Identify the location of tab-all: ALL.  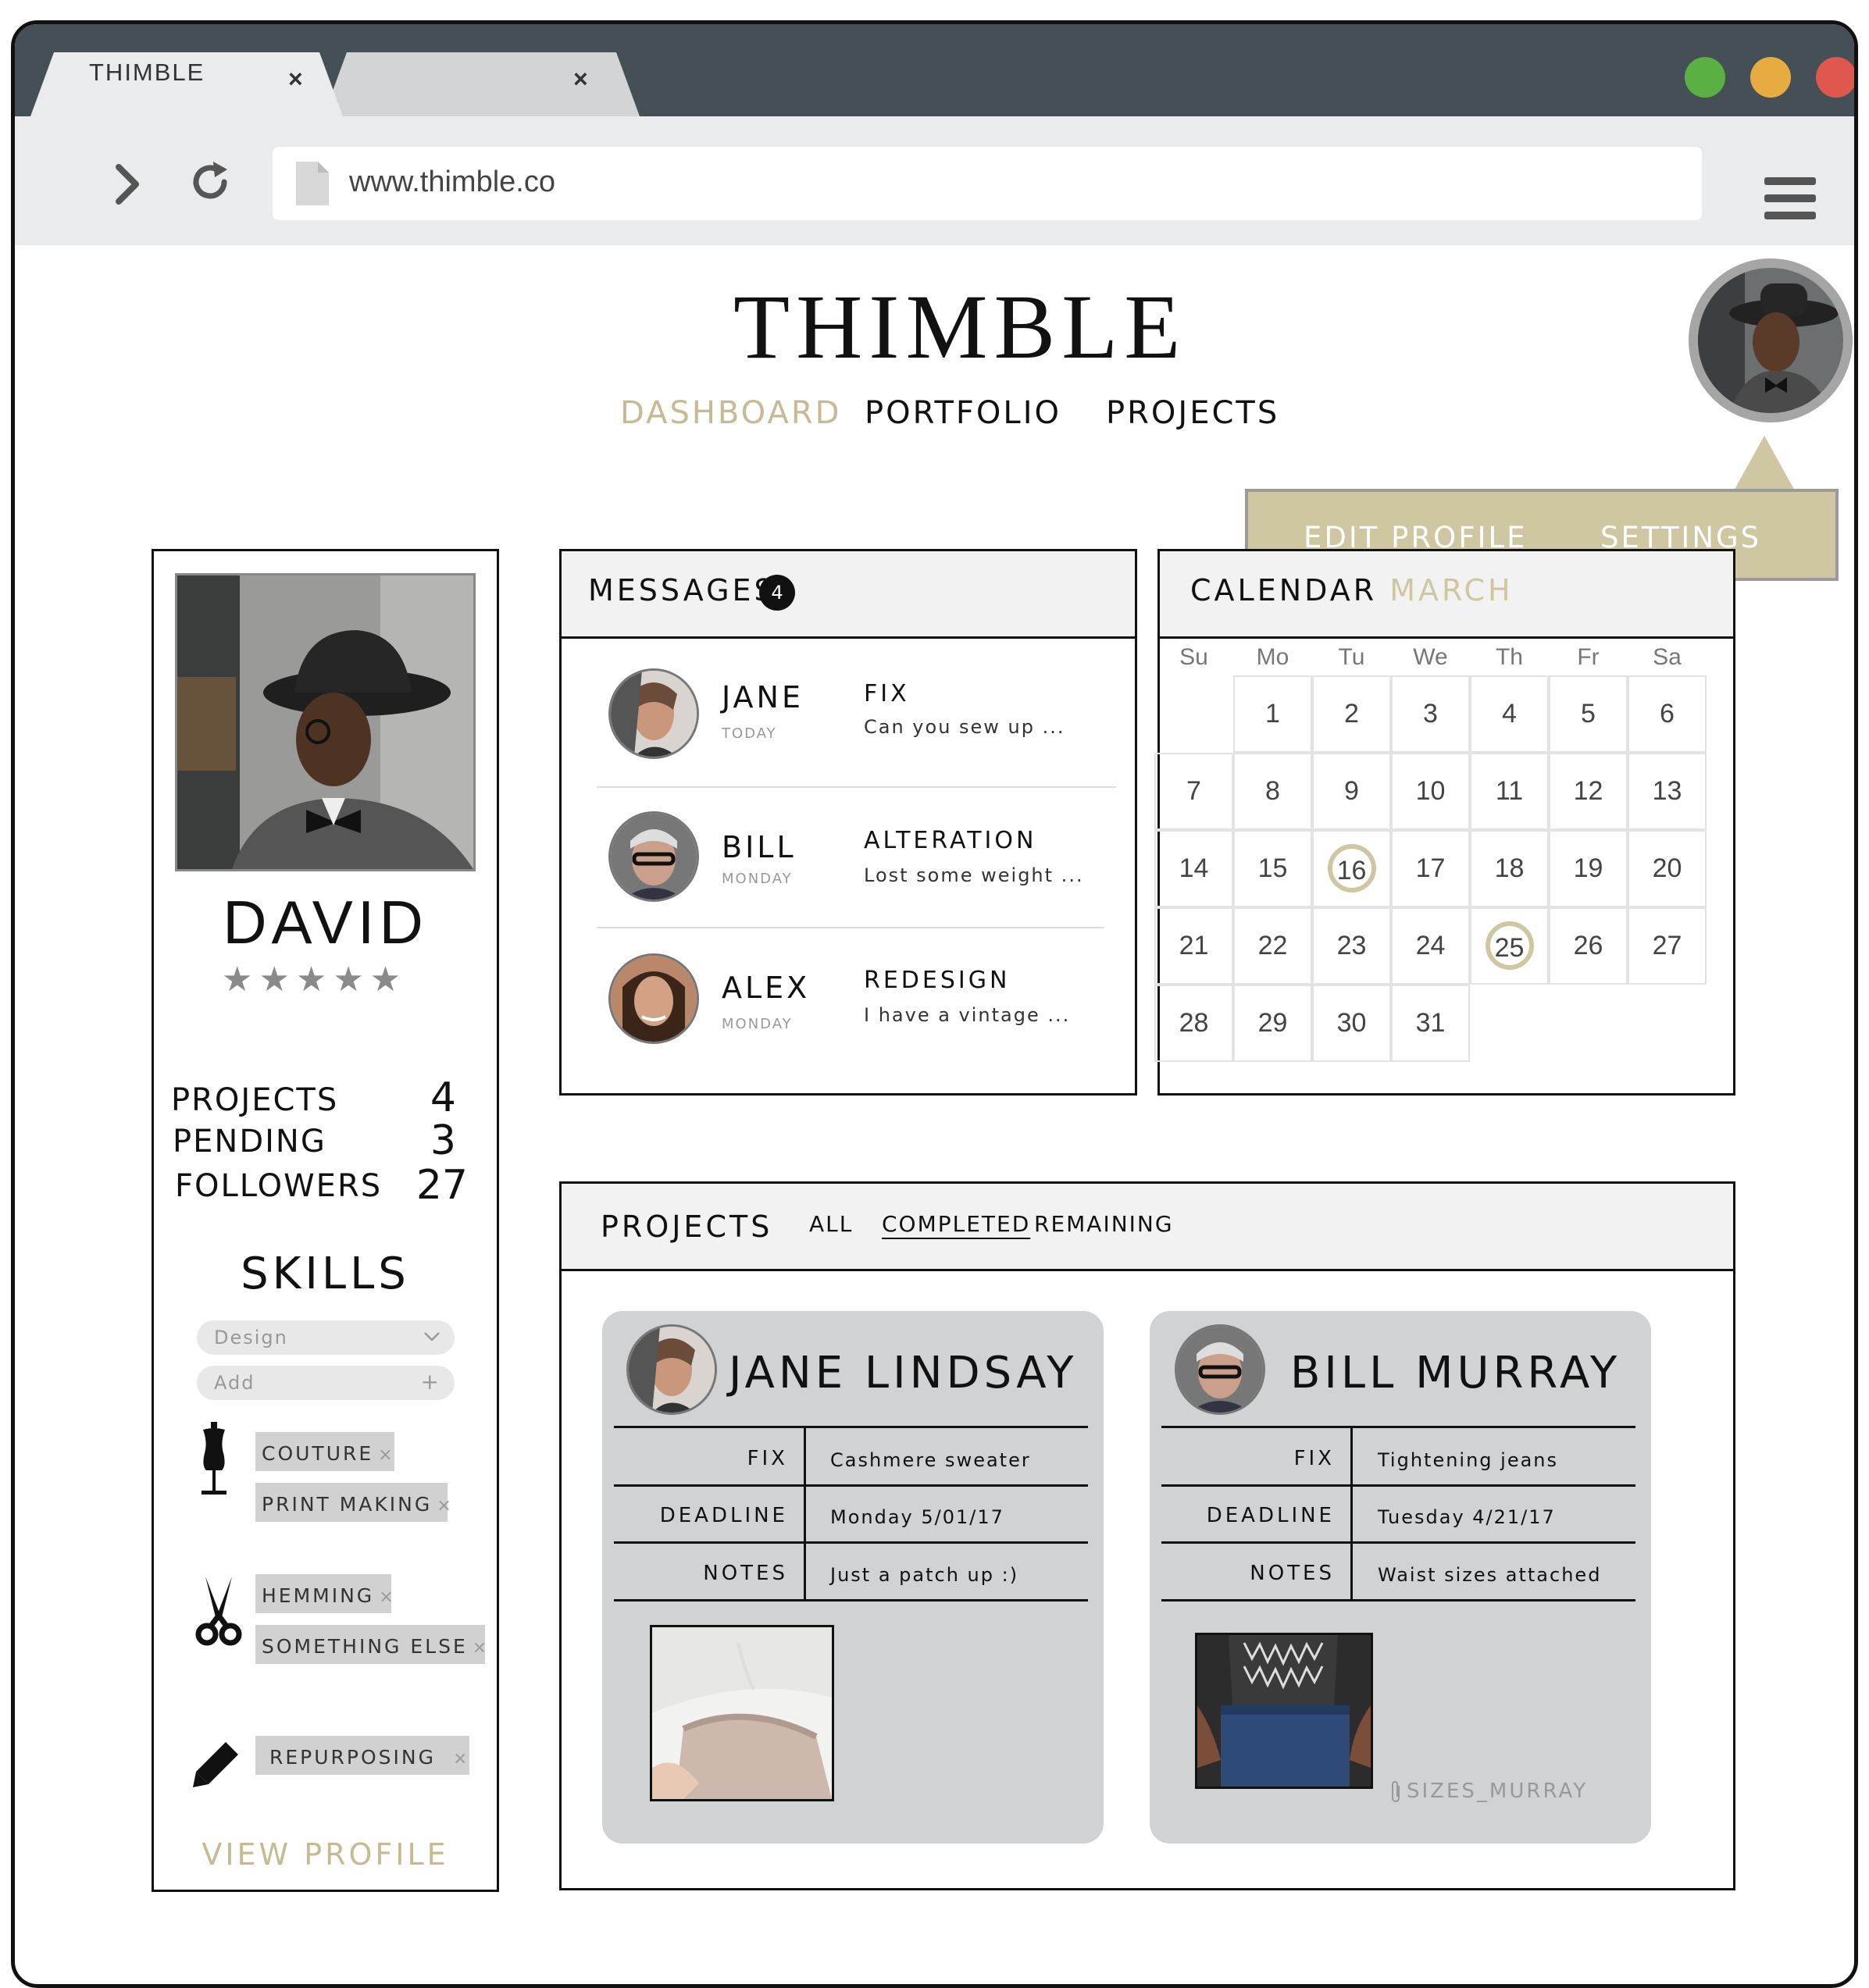
(831, 1224).